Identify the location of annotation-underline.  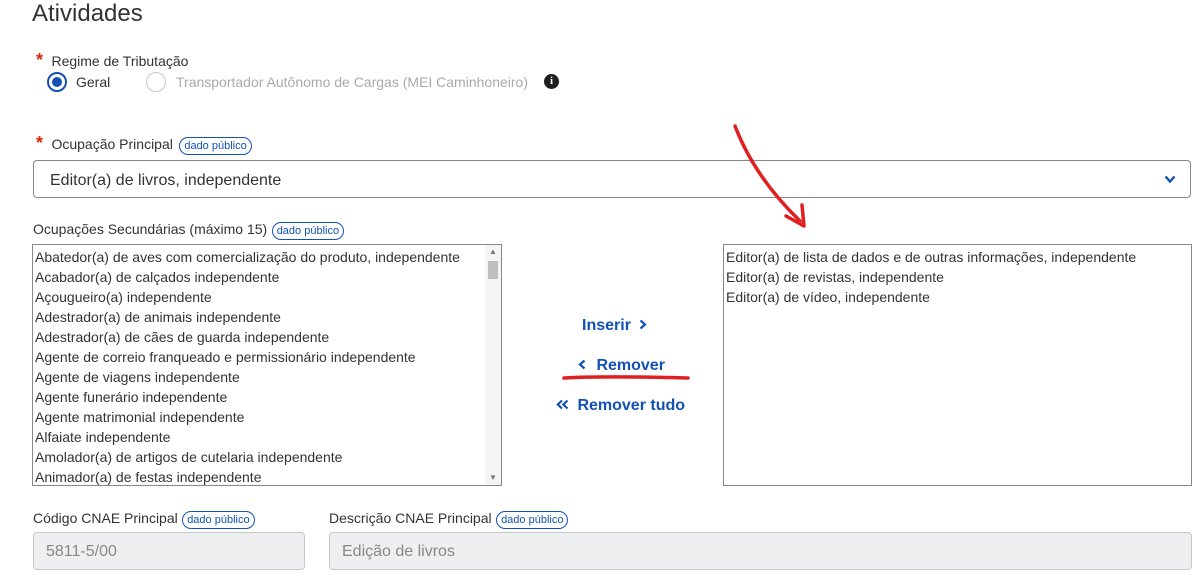
(626, 377).